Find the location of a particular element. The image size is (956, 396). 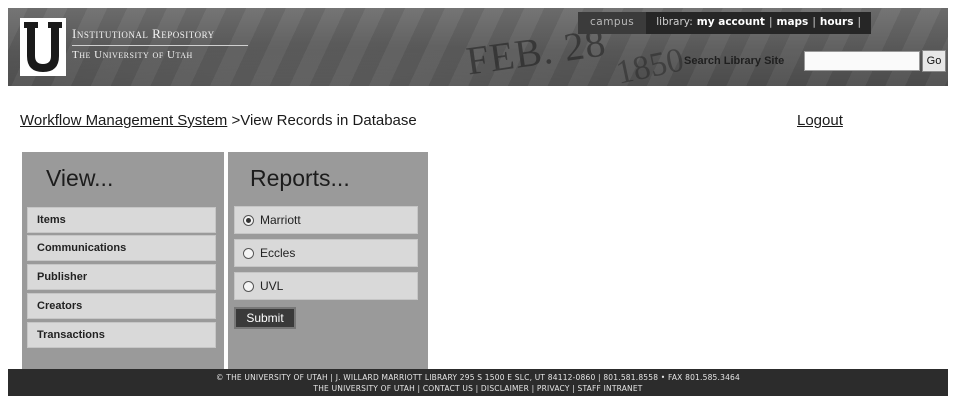

report-option-label: Marriott is located at coordinates (280, 220).